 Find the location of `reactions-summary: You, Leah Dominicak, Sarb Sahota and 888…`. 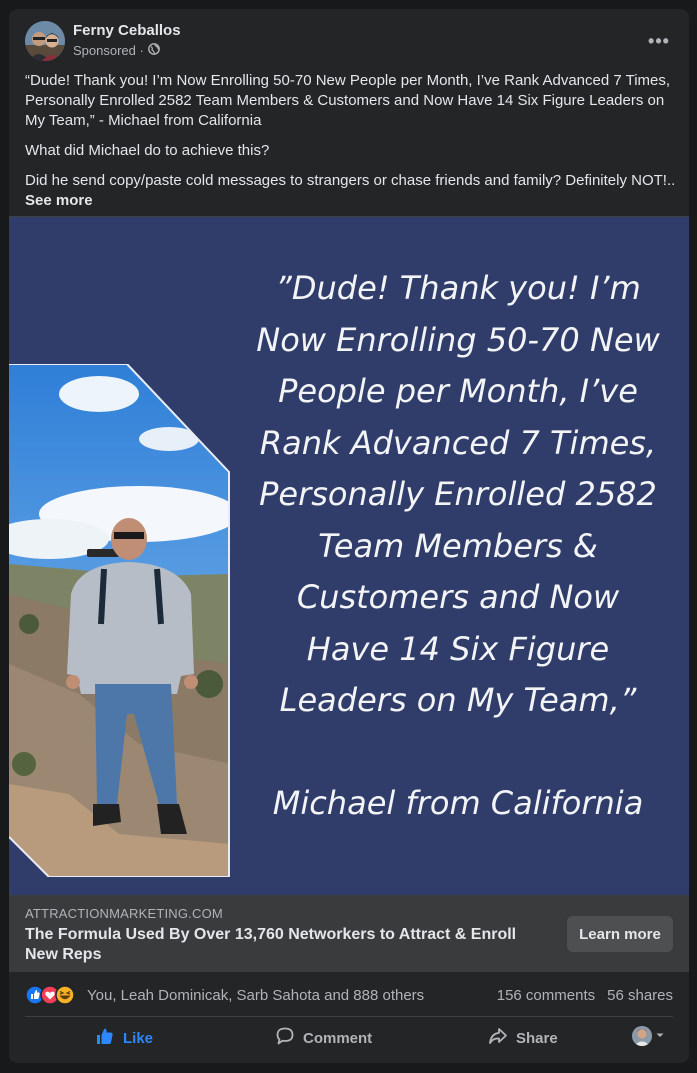

reactions-summary: You, Leah Dominicak, Sarb Sahota and 888… is located at coordinates (255, 995).